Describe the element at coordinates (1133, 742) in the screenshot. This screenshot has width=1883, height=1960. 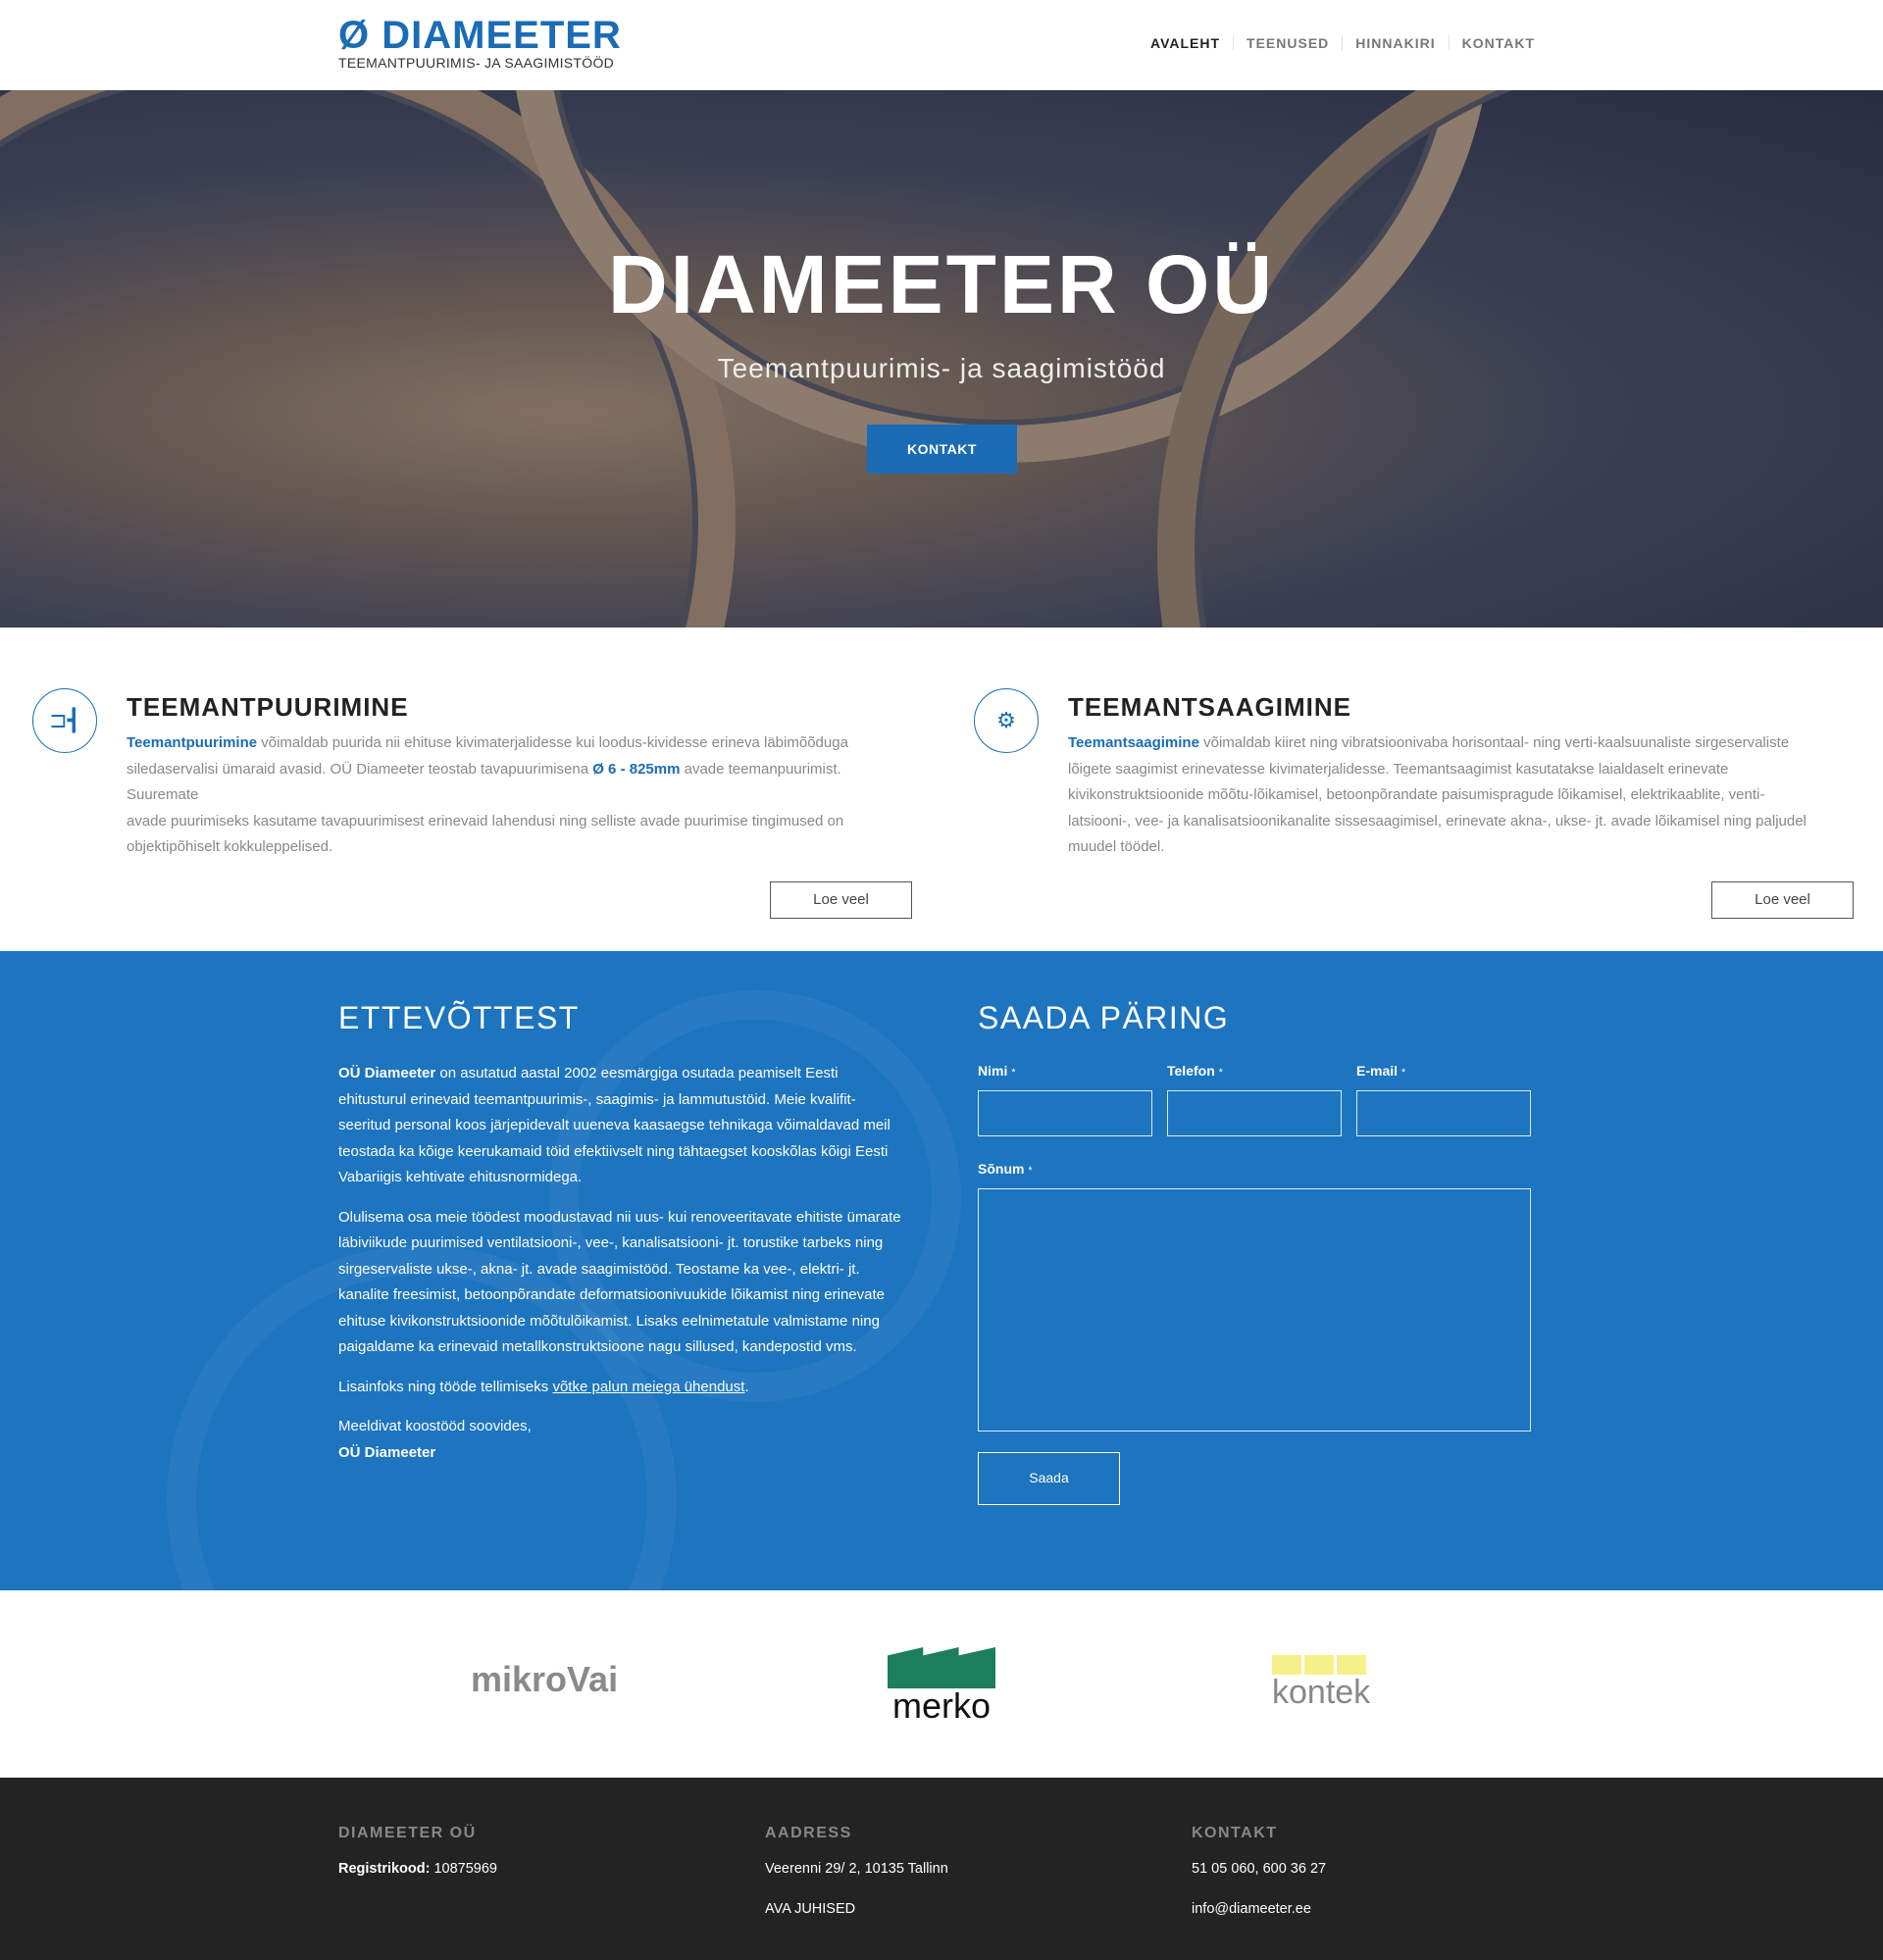
I see `service-lead: Teemantsaagimine` at that location.